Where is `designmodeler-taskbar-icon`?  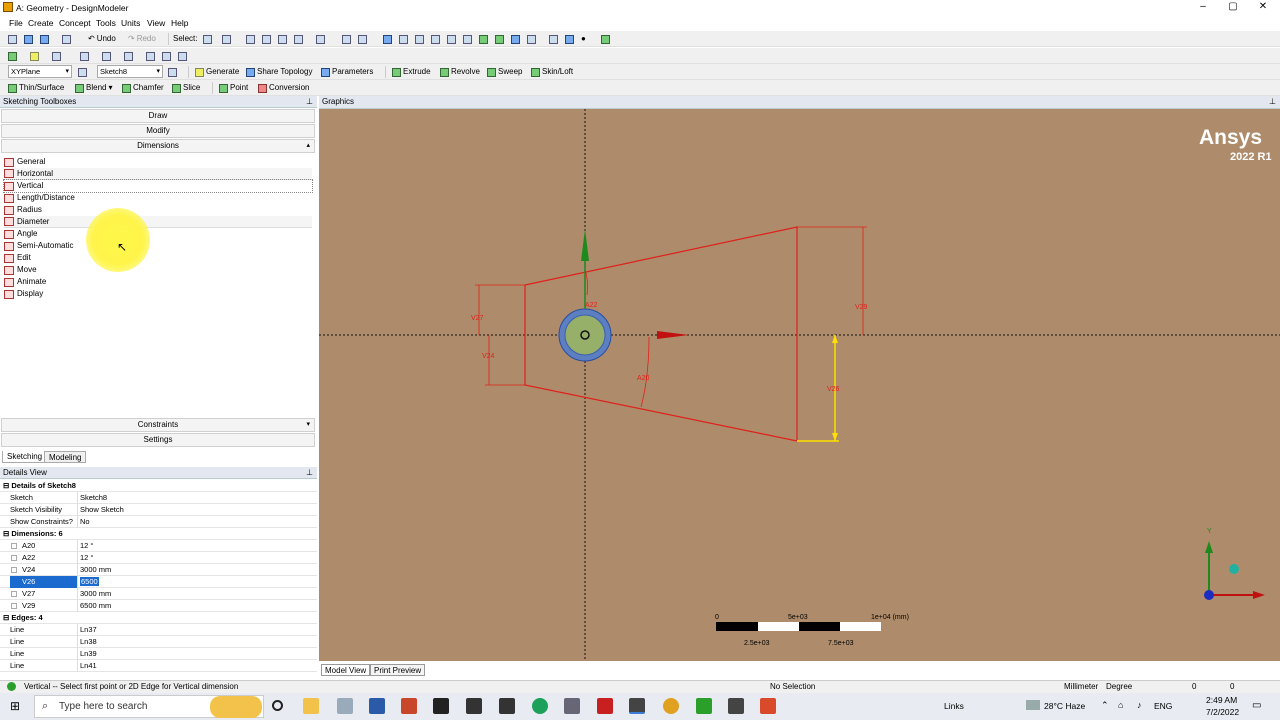 designmodeler-taskbar-icon is located at coordinates (637, 706).